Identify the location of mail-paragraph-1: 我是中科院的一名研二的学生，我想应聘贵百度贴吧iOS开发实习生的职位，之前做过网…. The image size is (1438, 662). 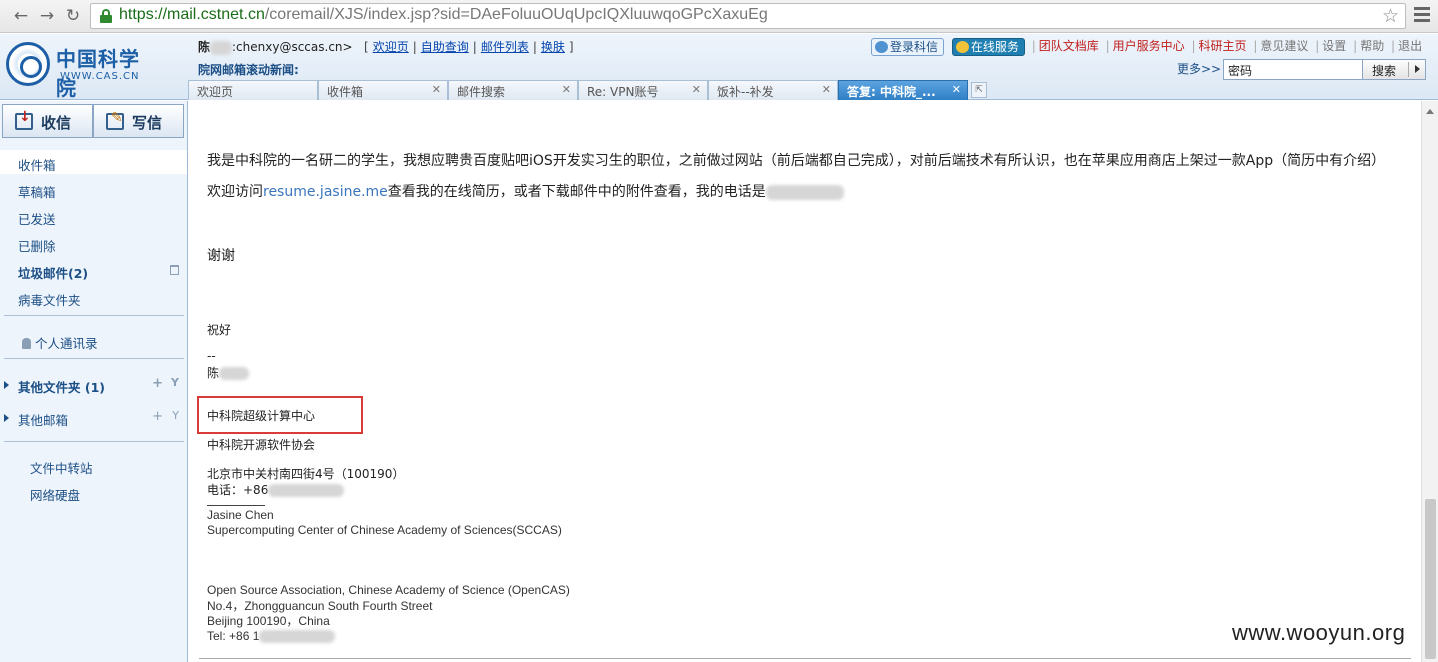
(796, 161).